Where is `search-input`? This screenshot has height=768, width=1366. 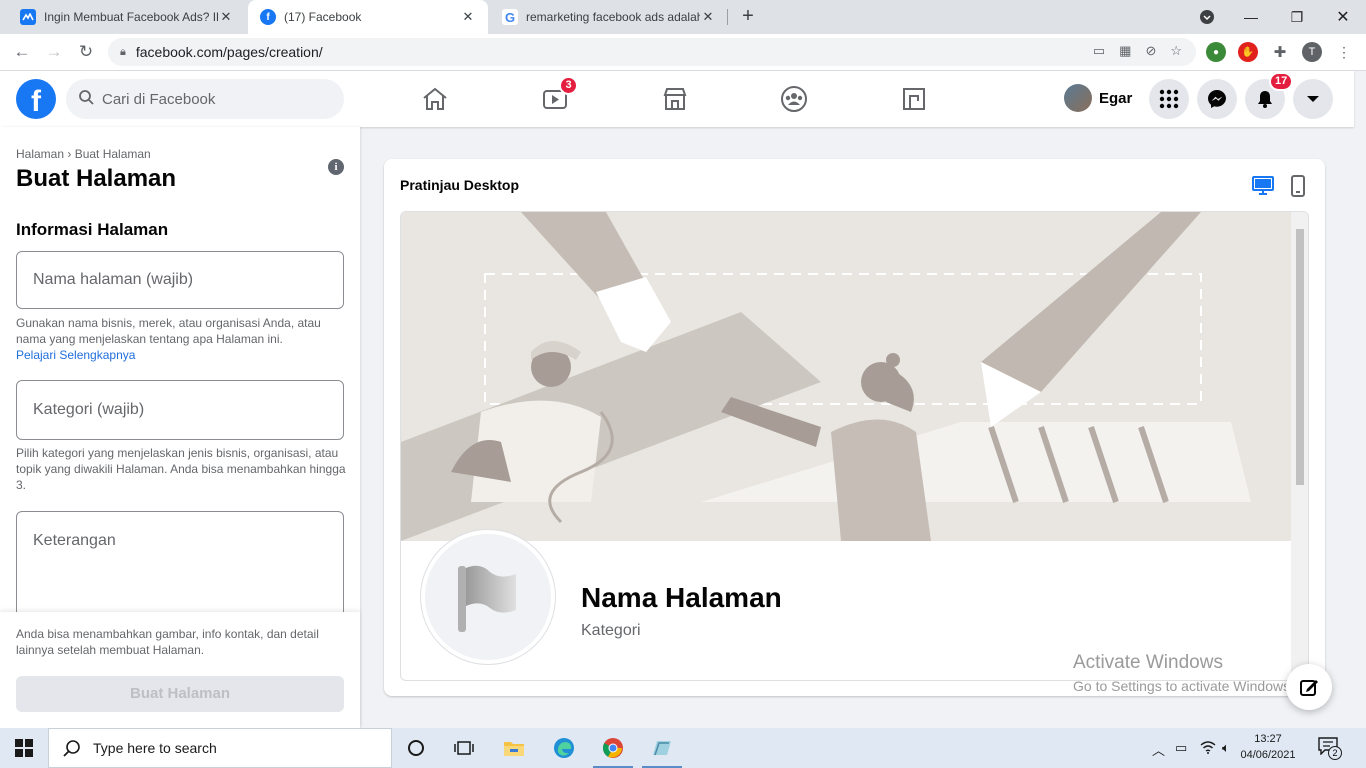
search-input is located at coordinates (212, 99).